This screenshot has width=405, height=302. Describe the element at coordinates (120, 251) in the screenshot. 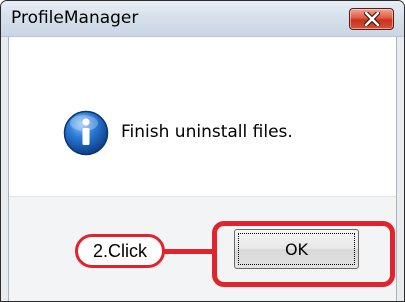

I see `step-callout: 2.Click` at that location.